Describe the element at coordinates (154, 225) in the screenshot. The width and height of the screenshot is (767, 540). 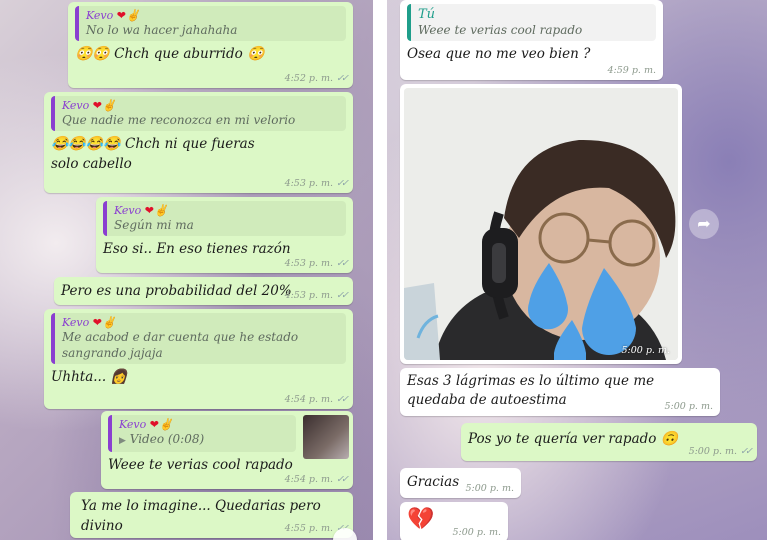
I see `quote-text: Según mi ma` at that location.